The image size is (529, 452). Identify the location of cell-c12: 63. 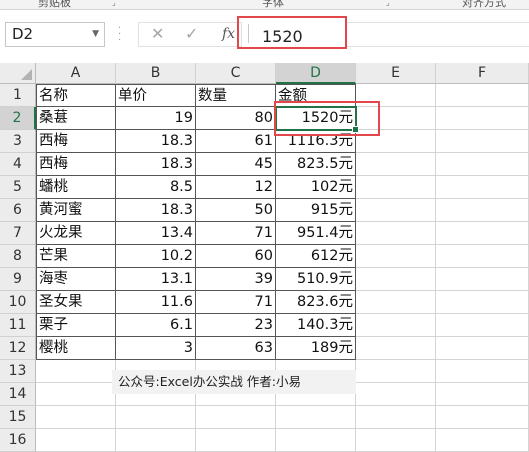
(236, 348).